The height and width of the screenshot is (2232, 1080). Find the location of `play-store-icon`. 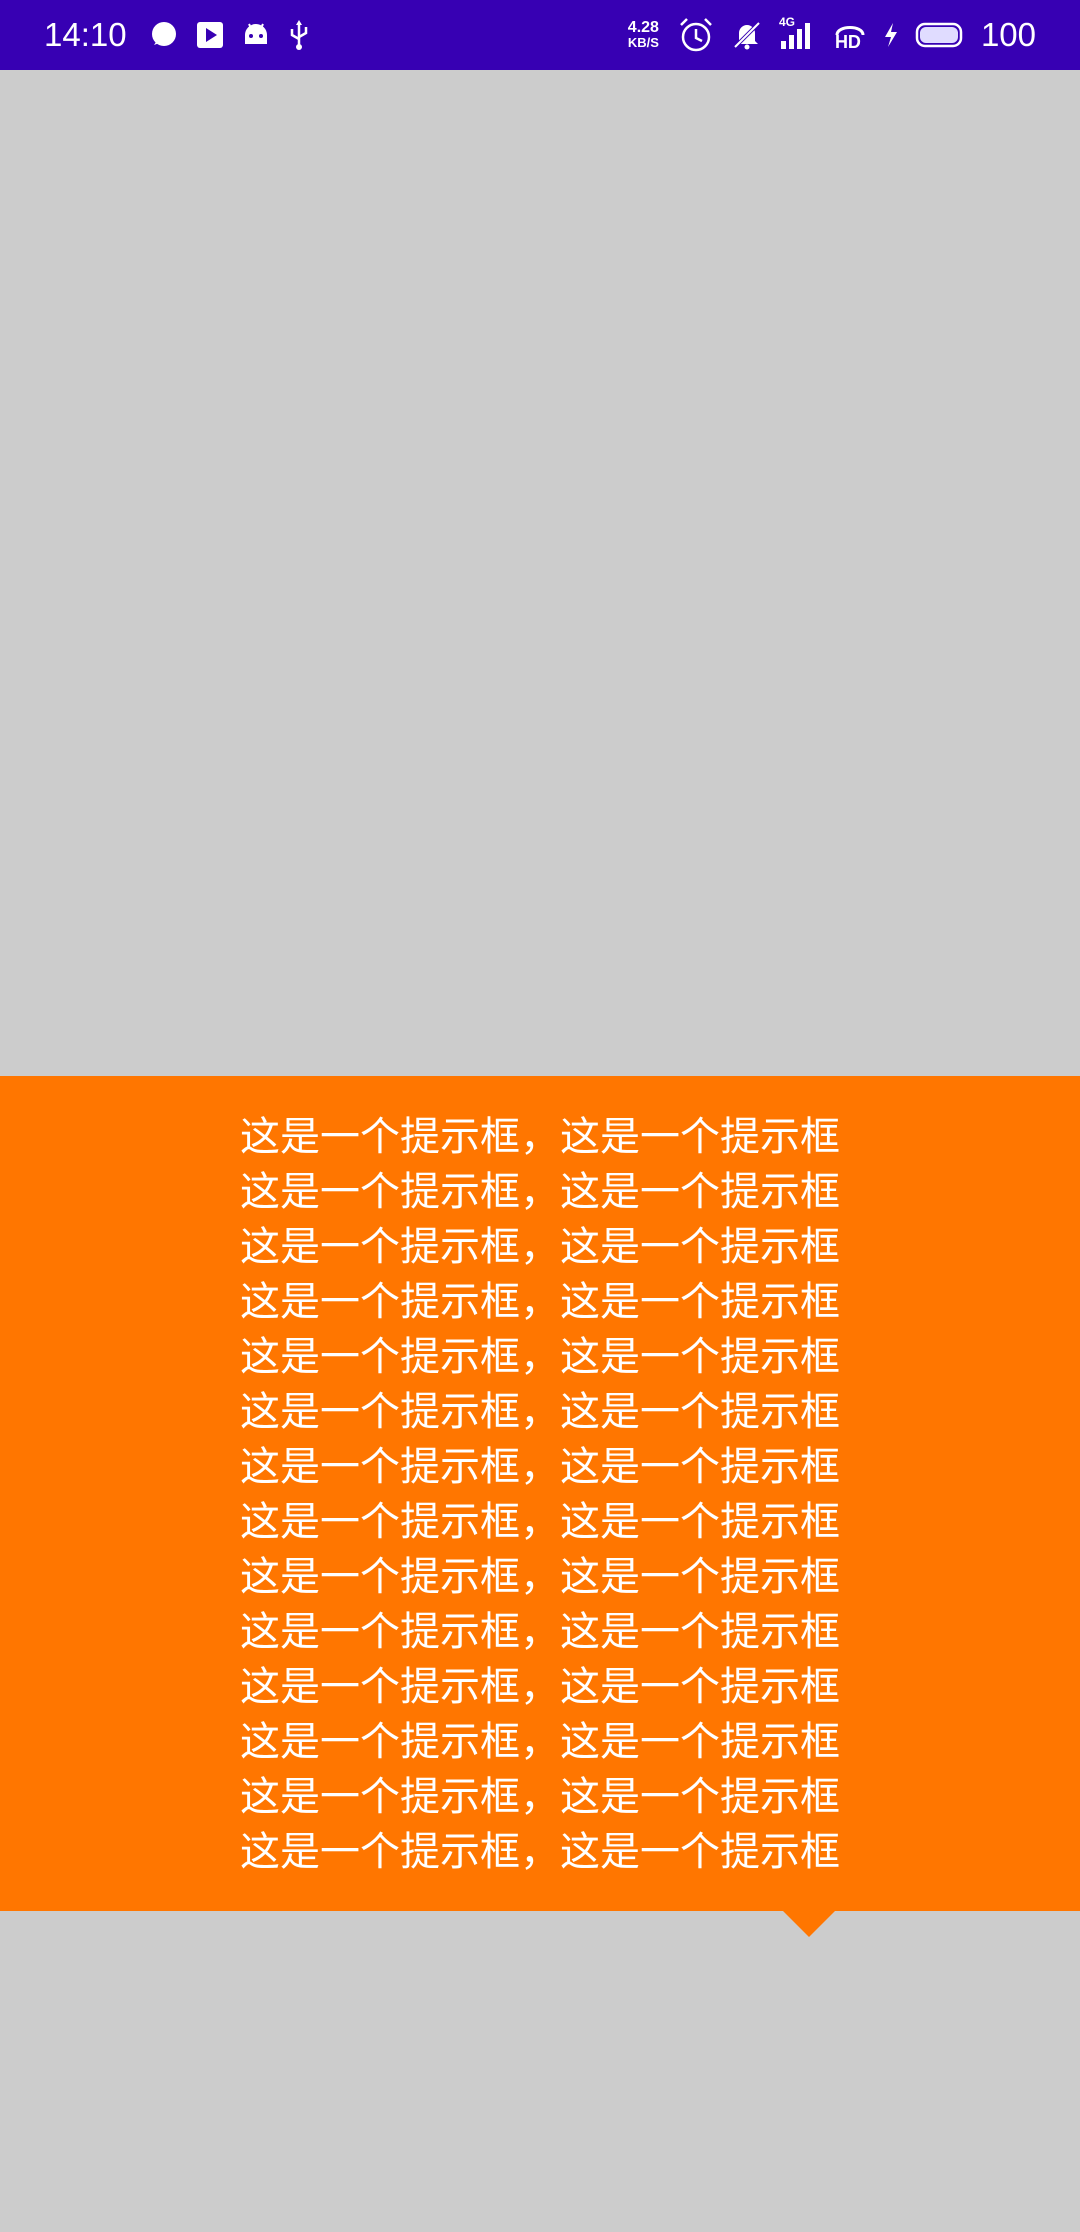

play-store-icon is located at coordinates (210, 35).